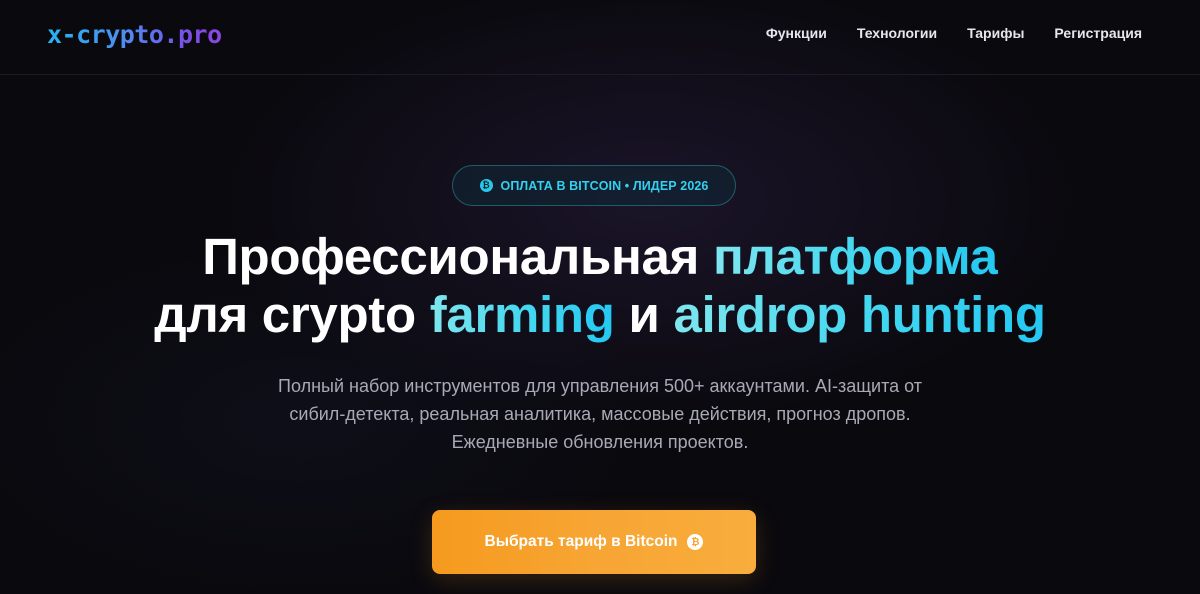 The width and height of the screenshot is (1200, 594). Describe the element at coordinates (859, 314) in the screenshot. I see `headline-line2-accent-2: airdrop hunting` at that location.